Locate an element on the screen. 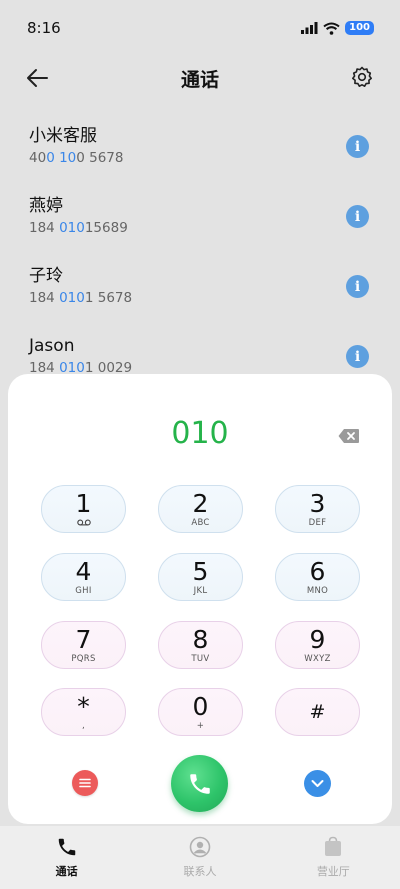  contact-name: 子玲 is located at coordinates (46, 276).